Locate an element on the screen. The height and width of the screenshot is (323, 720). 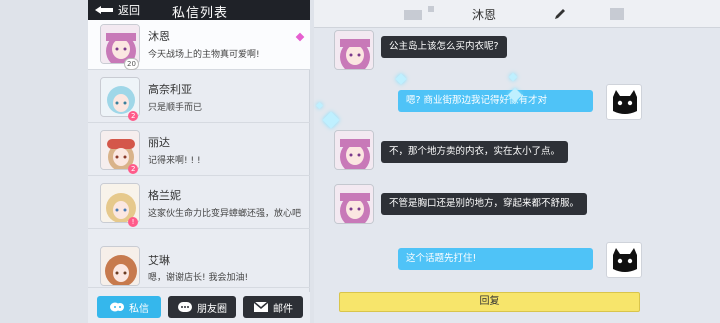
tab-label: 朋友圈 is located at coordinates (212, 309).